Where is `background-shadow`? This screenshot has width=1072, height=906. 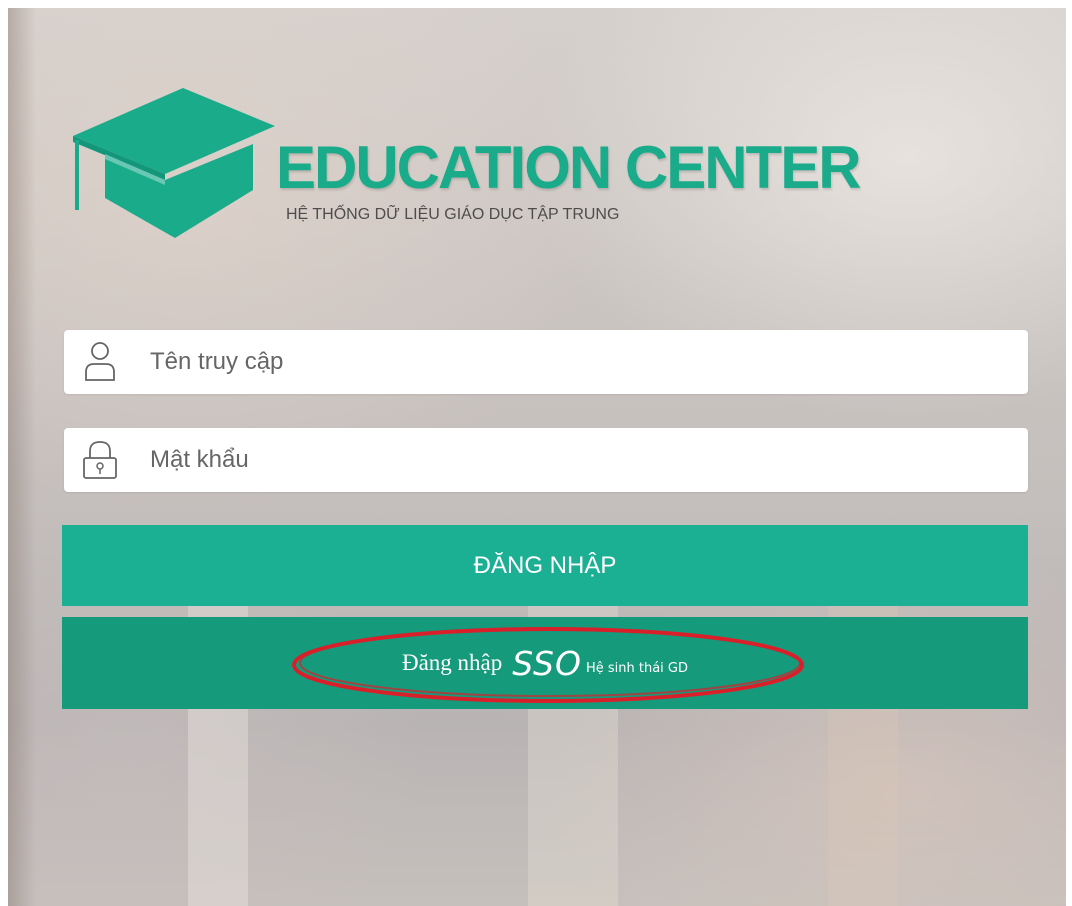 background-shadow is located at coordinates (22, 457).